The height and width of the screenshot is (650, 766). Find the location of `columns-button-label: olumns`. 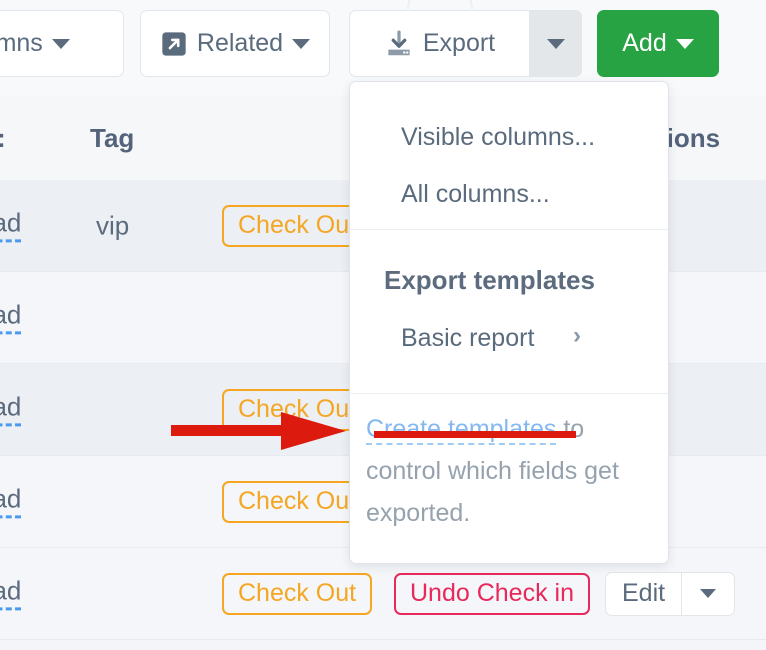

columns-button-label: olumns is located at coordinates (21, 43).